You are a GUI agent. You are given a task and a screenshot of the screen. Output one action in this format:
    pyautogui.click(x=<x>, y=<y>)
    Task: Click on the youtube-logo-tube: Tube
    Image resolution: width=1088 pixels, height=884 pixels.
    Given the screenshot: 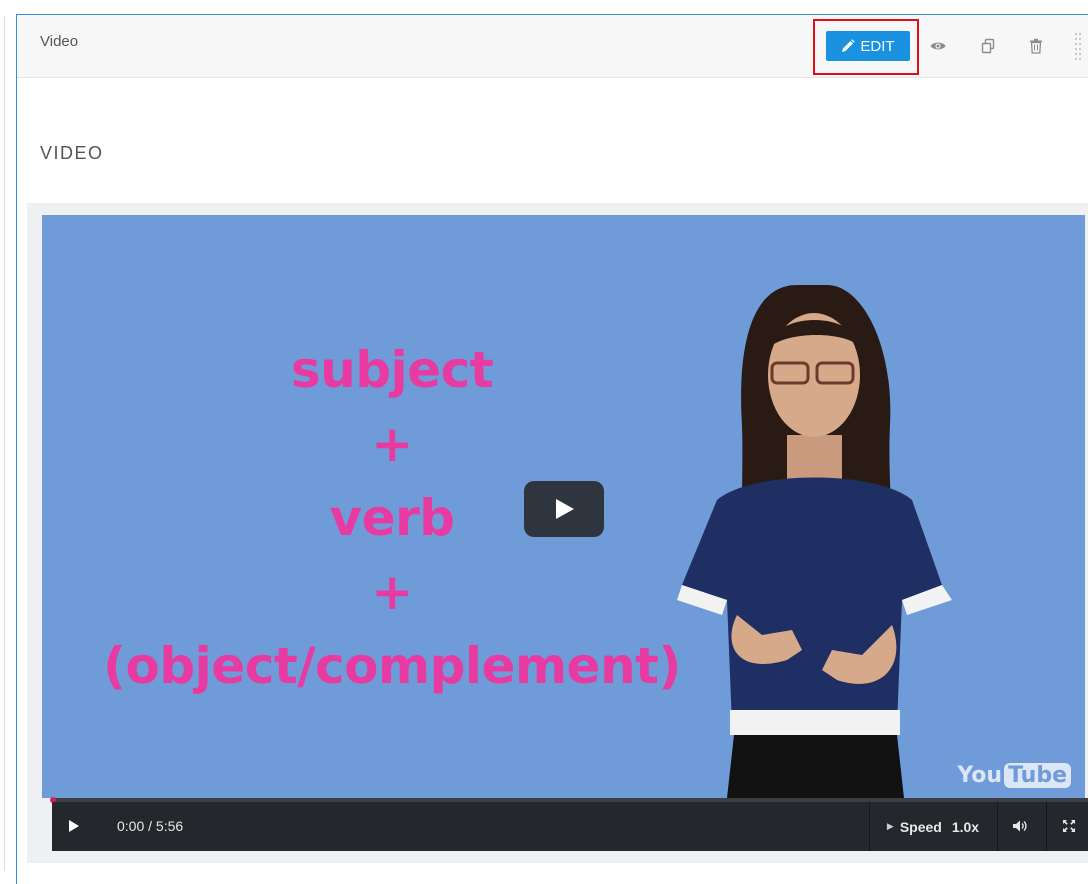 What is the action you would take?
    pyautogui.click(x=1037, y=775)
    